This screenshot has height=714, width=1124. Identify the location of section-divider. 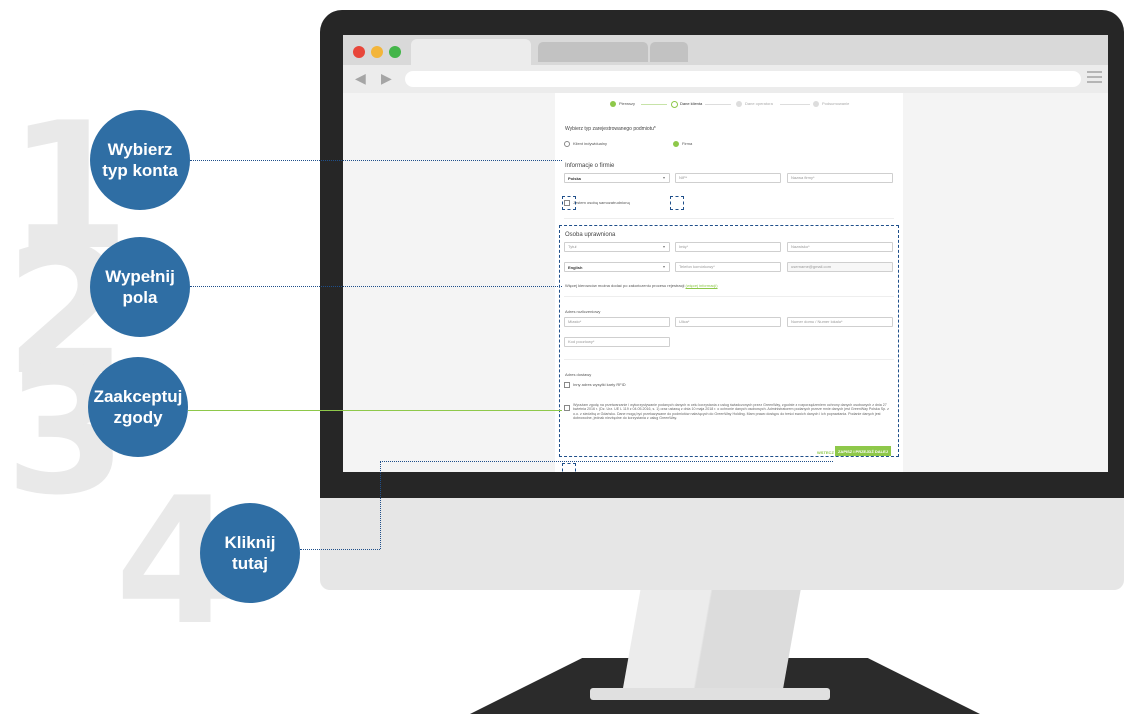
(729, 218).